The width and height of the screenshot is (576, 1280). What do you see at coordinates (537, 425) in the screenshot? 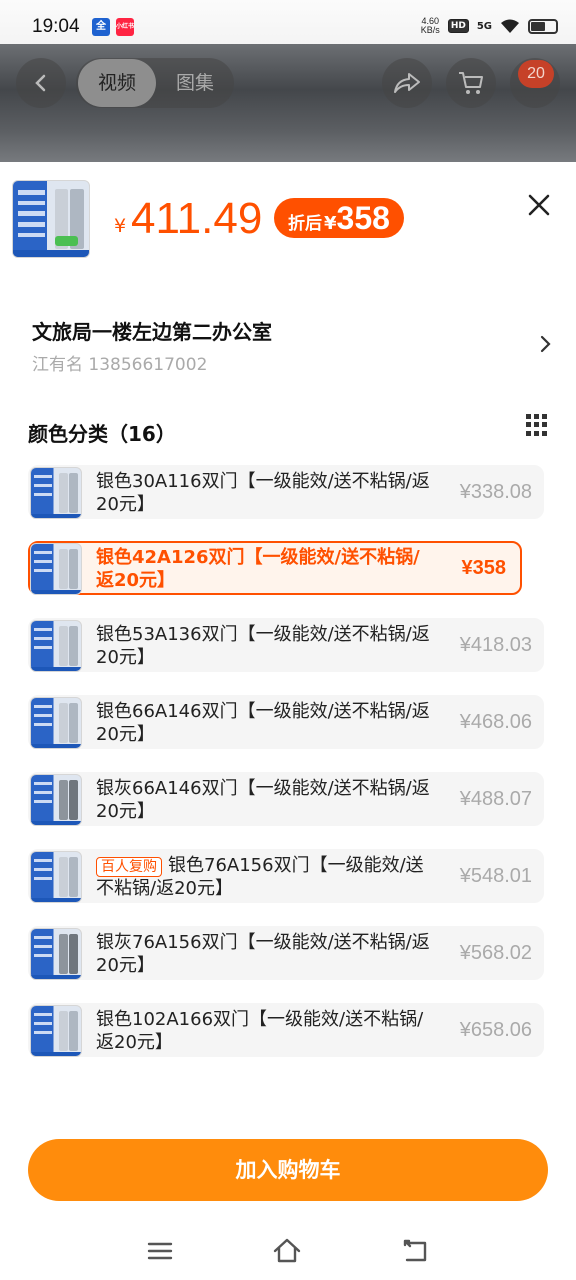
I see `grid-view-icon` at bounding box center [537, 425].